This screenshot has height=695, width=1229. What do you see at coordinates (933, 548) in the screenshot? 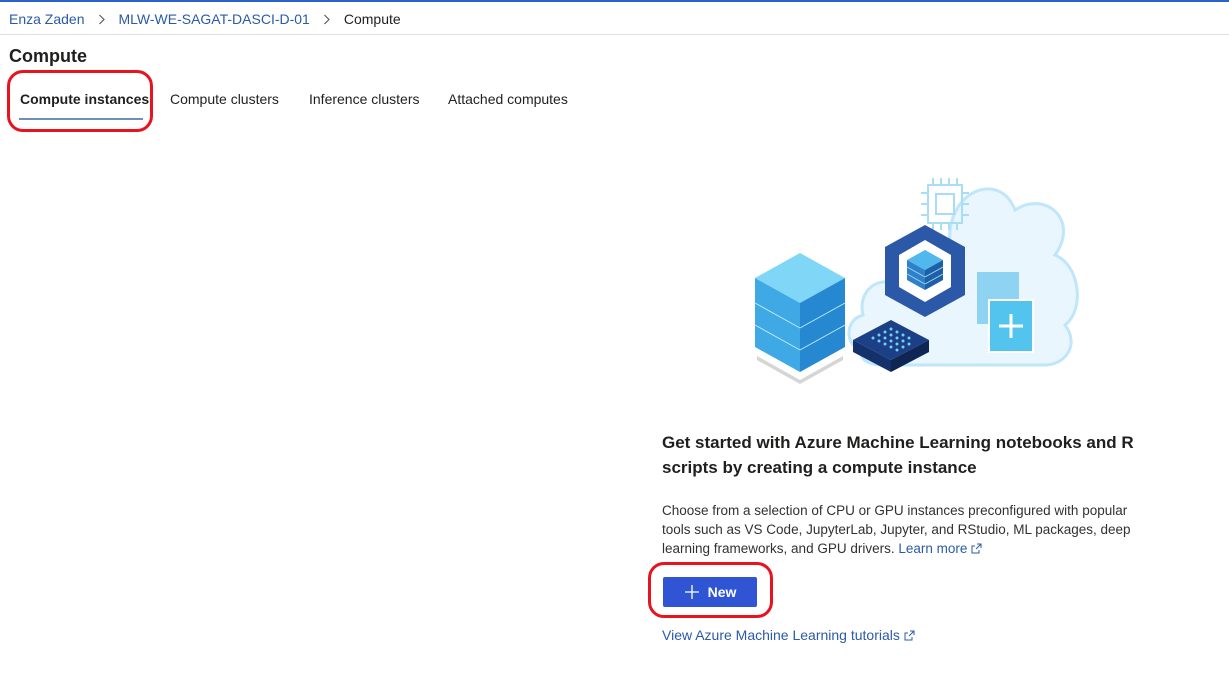
I see `learn-more-label: Learn more` at bounding box center [933, 548].